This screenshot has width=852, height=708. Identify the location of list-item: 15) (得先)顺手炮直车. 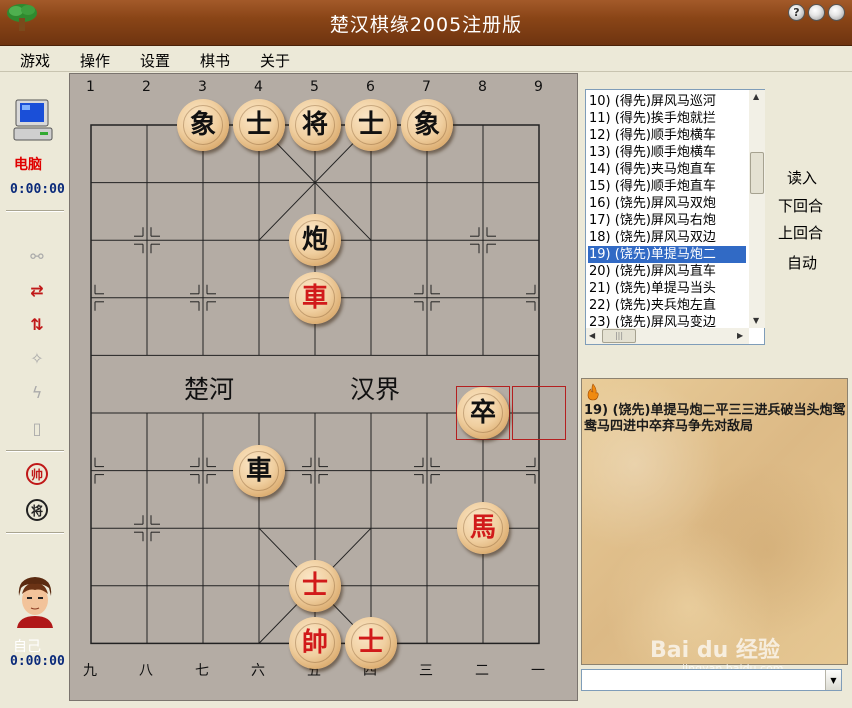
(667, 186).